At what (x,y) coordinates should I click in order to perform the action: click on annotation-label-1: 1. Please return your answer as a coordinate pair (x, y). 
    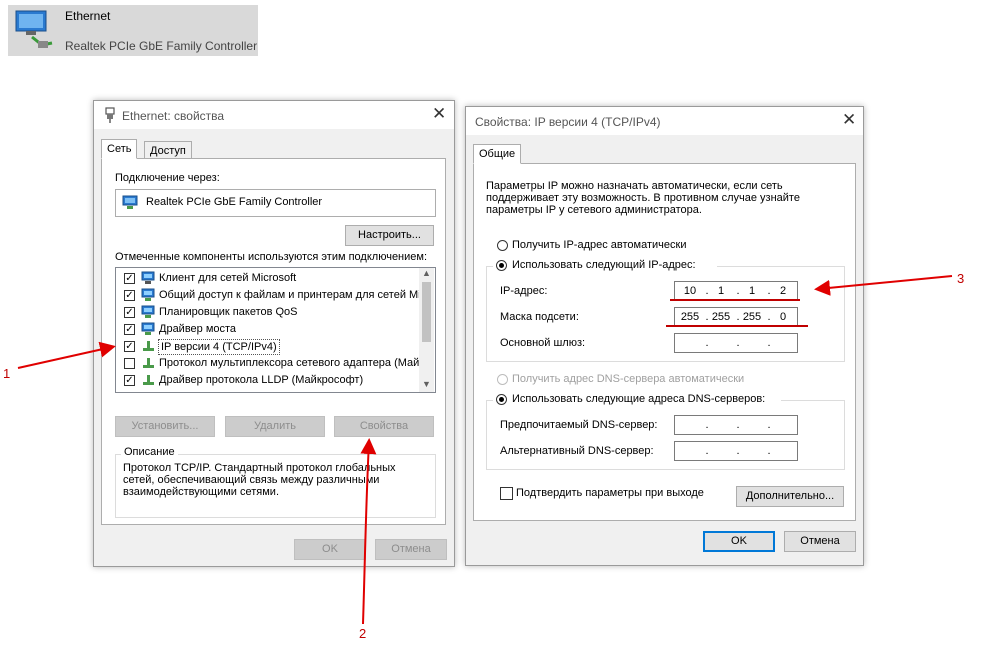
    Looking at the image, I should click on (7, 373).